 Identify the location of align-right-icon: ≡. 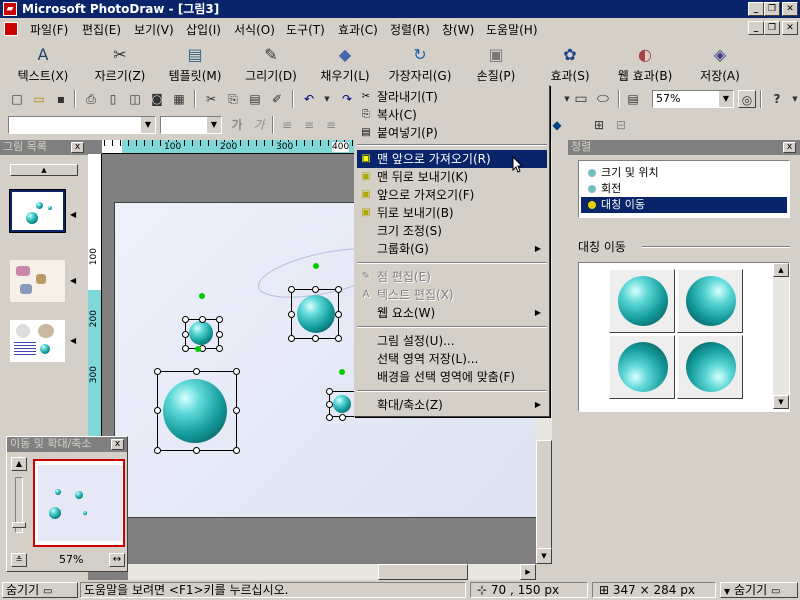
(331, 125).